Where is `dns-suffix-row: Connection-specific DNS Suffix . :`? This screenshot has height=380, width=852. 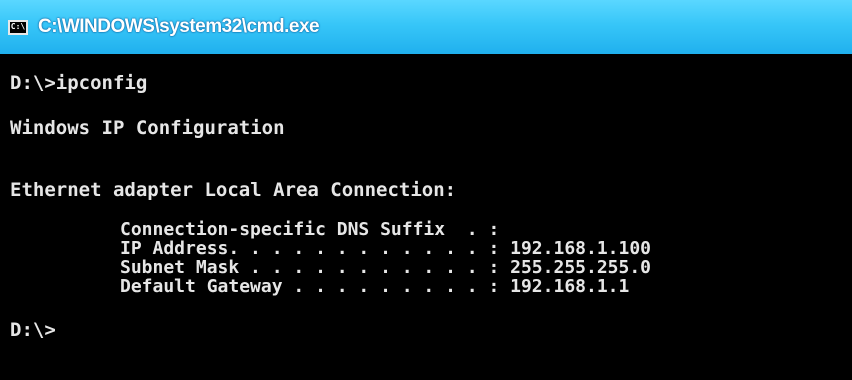 dns-suffix-row: Connection-specific DNS Suffix . : is located at coordinates (310, 229).